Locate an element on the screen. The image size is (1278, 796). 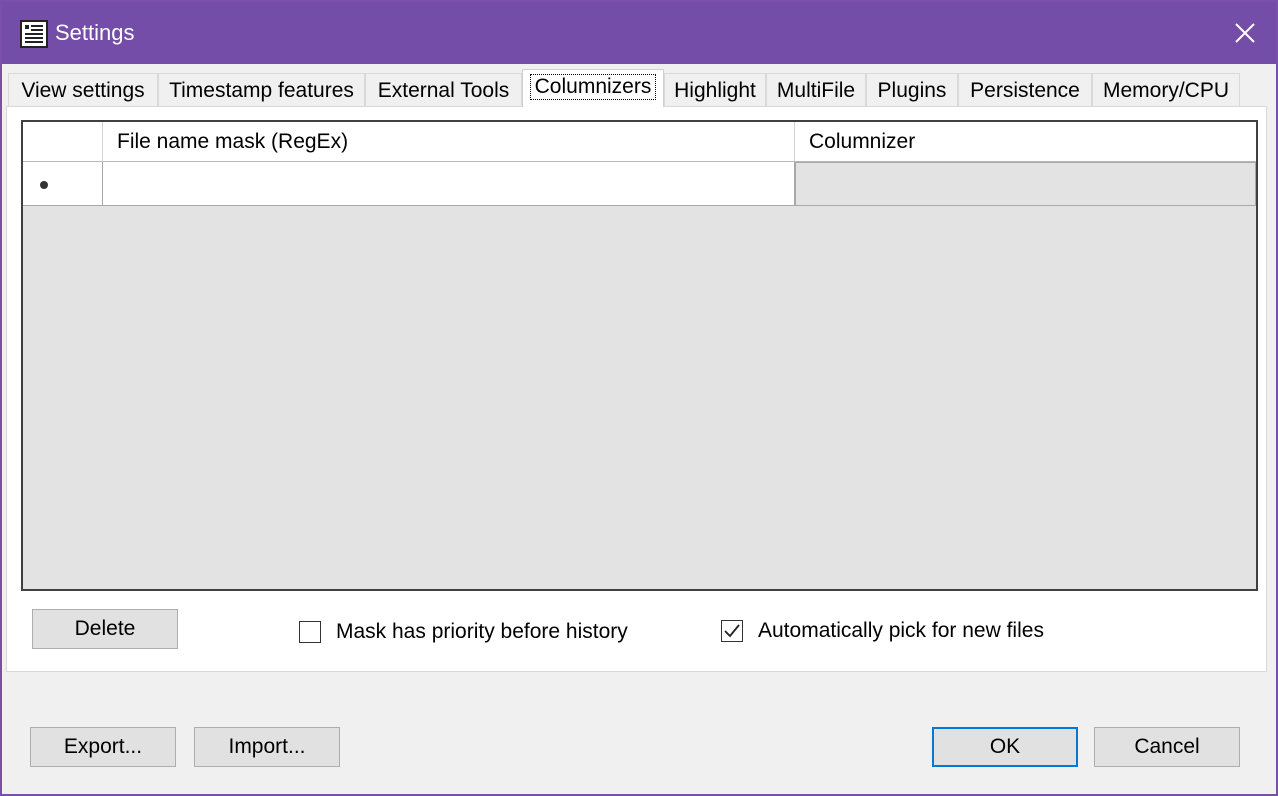
tab-label: Timestamp features is located at coordinates (261, 90).